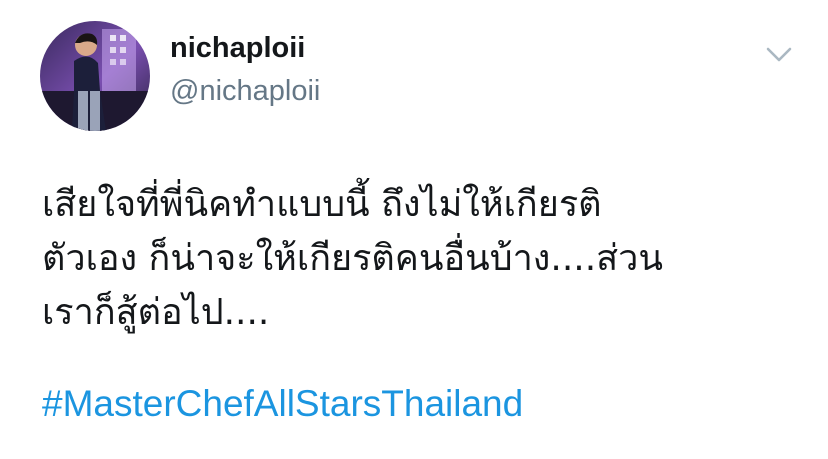 The height and width of the screenshot is (459, 828). Describe the element at coordinates (245, 69) in the screenshot. I see `user-info: nichaploii @nichaploii` at that location.